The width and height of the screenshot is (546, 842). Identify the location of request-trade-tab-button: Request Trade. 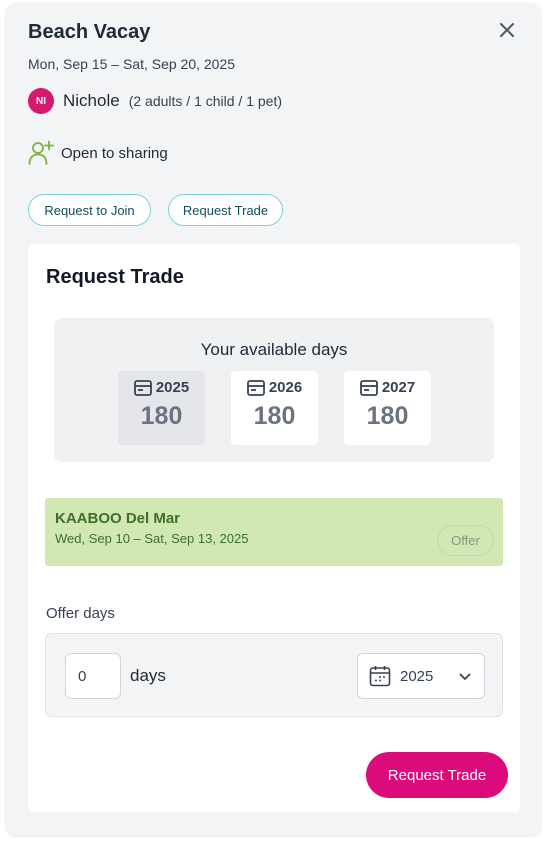
(225, 210).